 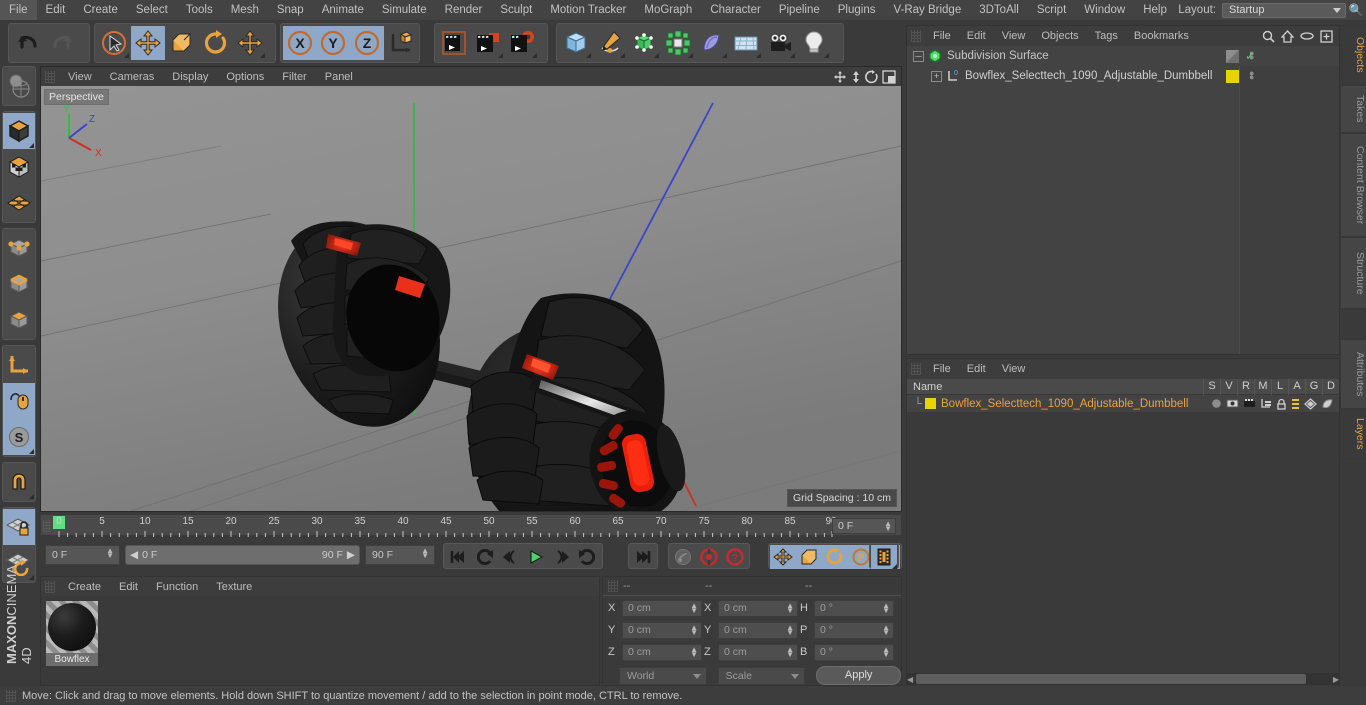 What do you see at coordinates (1216, 403) in the screenshot?
I see `layer-solo-icon` at bounding box center [1216, 403].